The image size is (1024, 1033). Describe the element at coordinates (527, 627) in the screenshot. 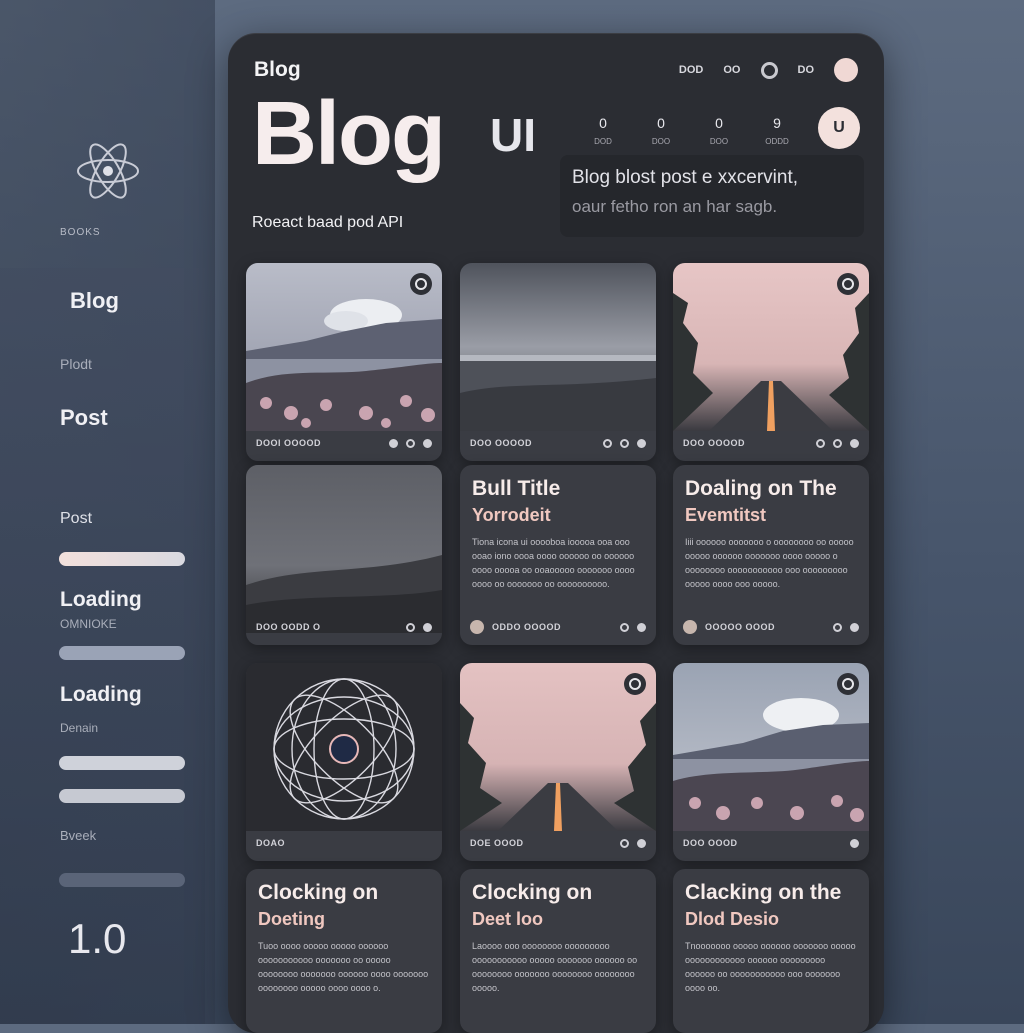

I see `card-meta: ODDO OOOOD` at that location.